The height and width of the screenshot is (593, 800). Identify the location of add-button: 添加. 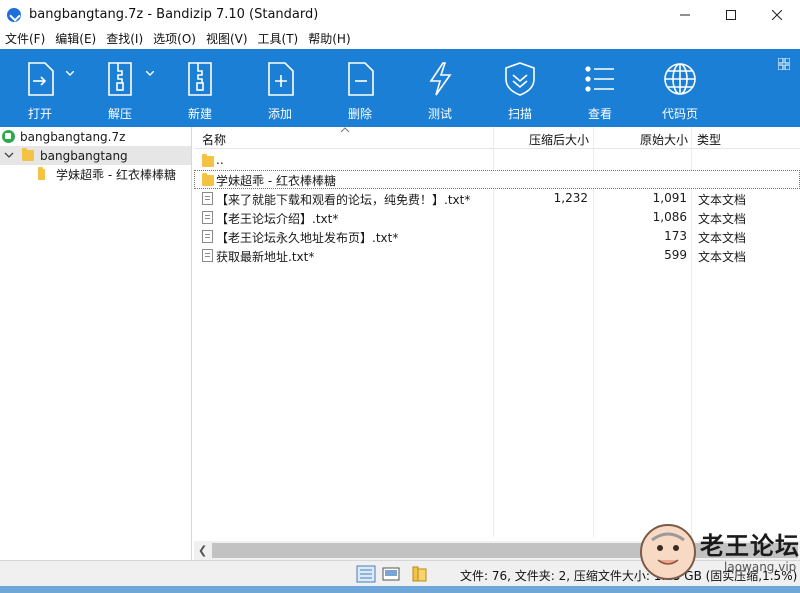
(280, 88).